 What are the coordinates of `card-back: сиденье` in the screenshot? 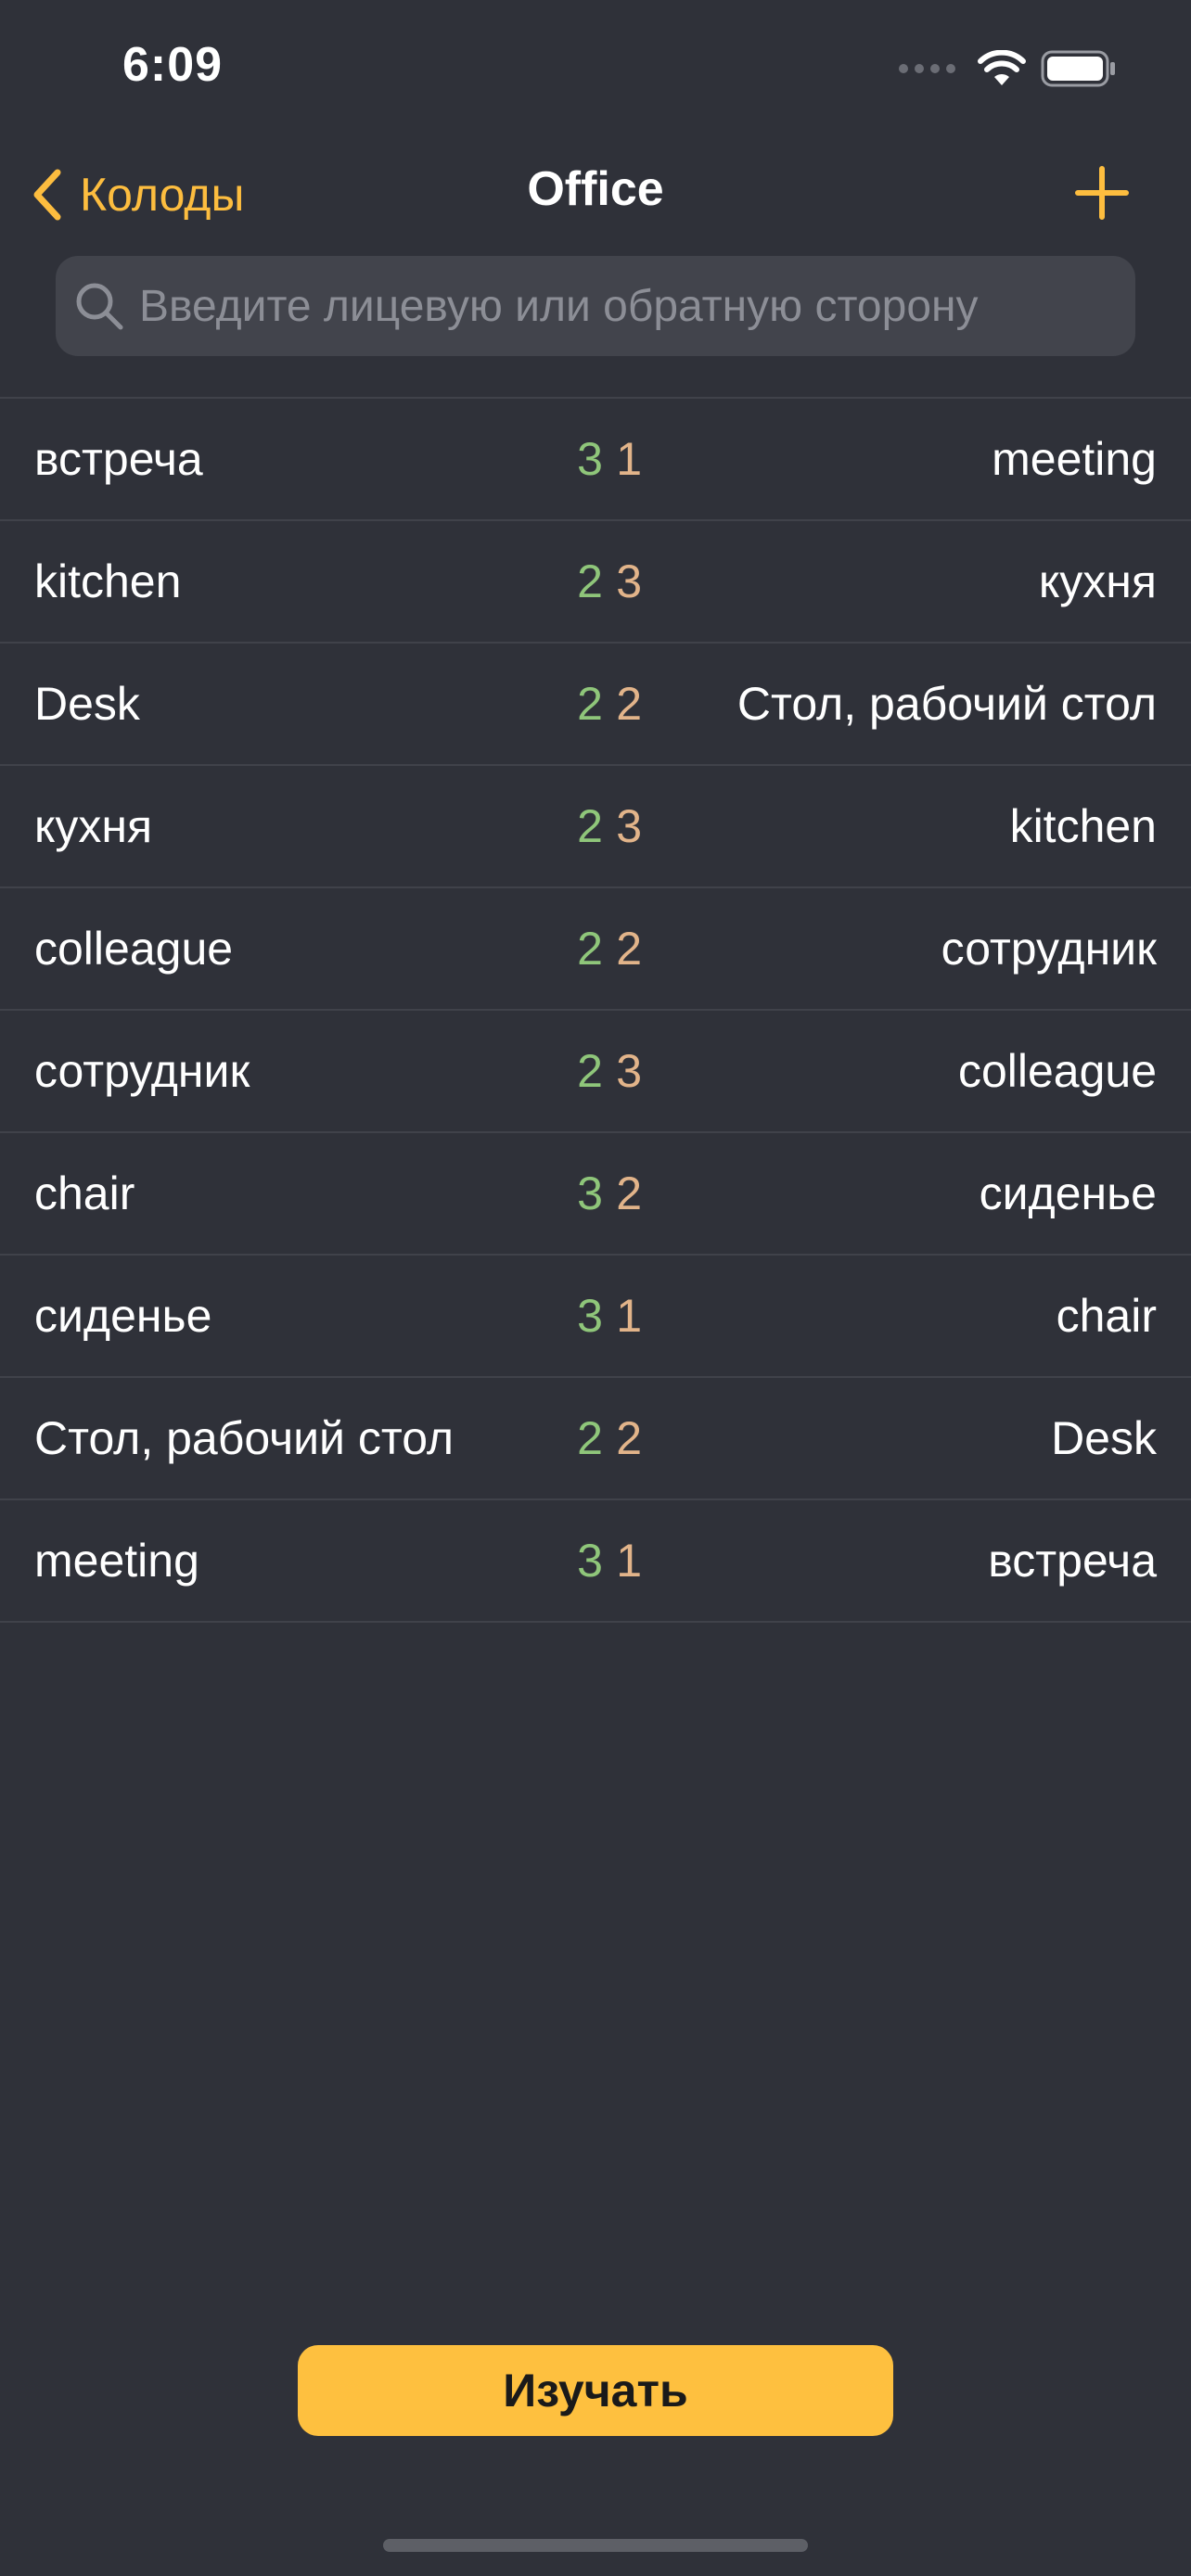 It's located at (1068, 1193).